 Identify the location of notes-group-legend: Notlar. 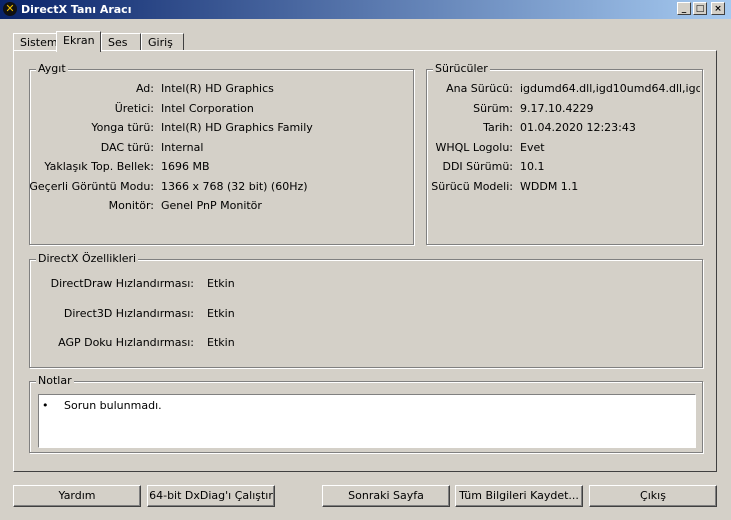
(55, 381).